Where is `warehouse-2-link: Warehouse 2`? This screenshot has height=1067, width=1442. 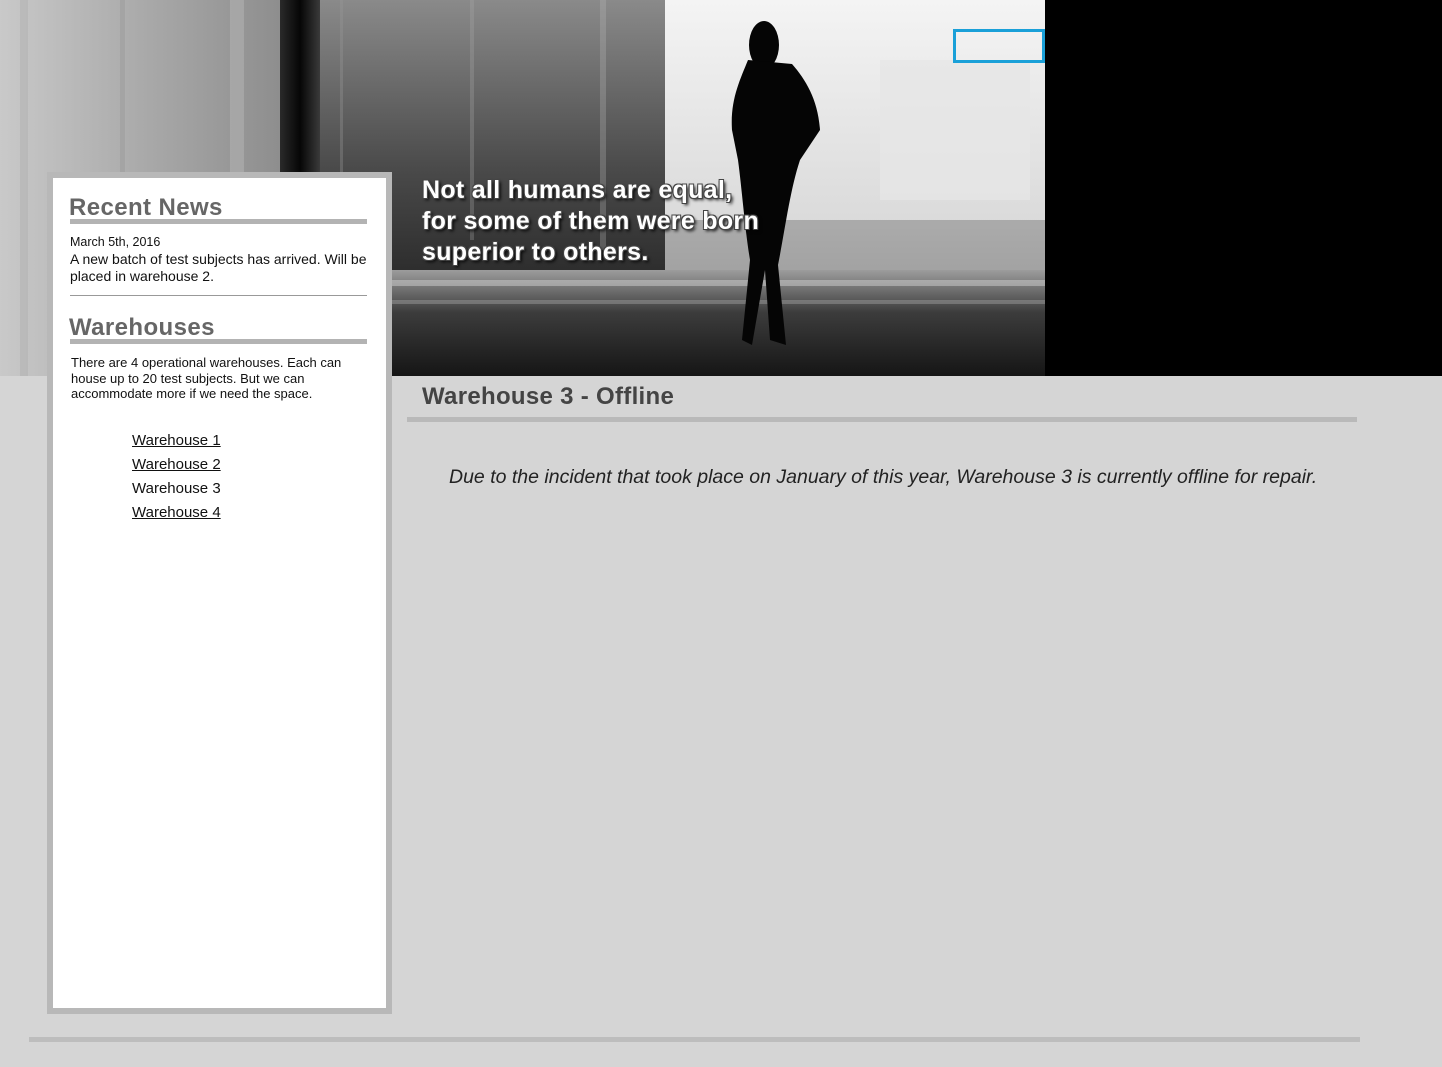 warehouse-2-link: Warehouse 2 is located at coordinates (176, 464).